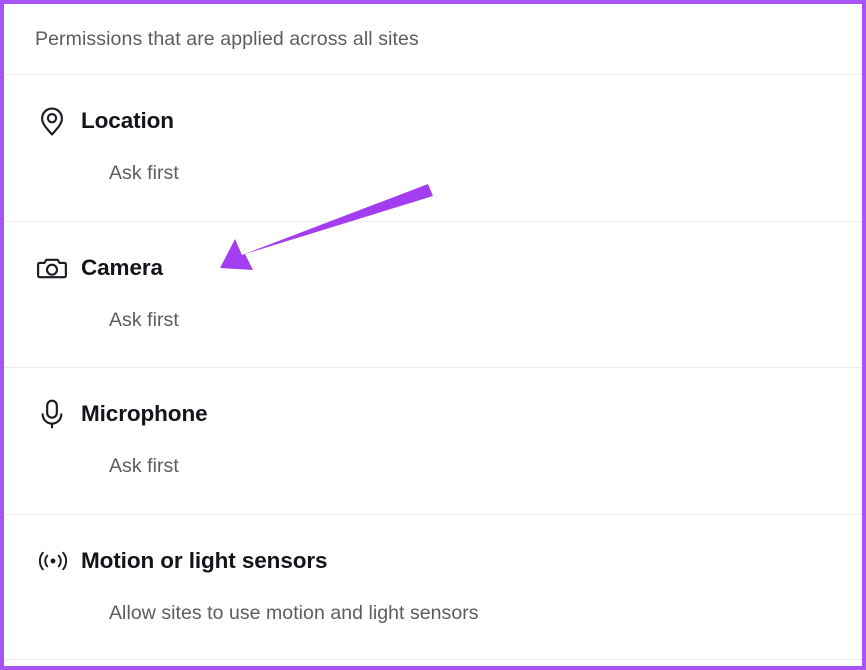 Image resolution: width=866 pixels, height=670 pixels. What do you see at coordinates (438, 253) in the screenshot?
I see `permission-row-camera-header: Camera` at bounding box center [438, 253].